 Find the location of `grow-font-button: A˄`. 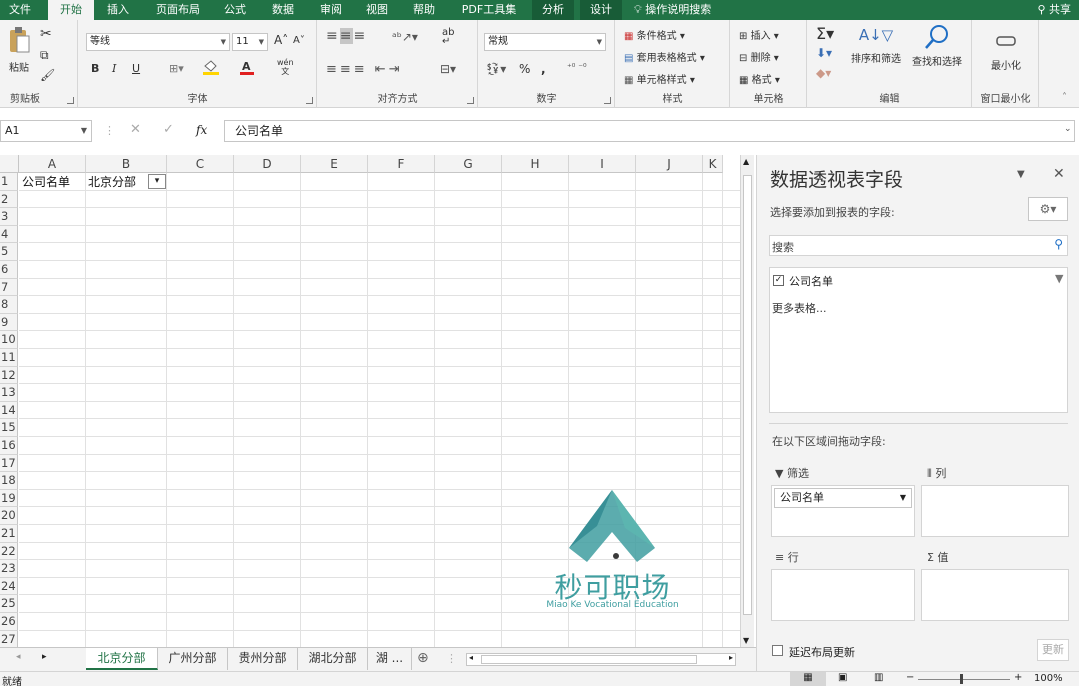

grow-font-button: A˄ is located at coordinates (281, 40).